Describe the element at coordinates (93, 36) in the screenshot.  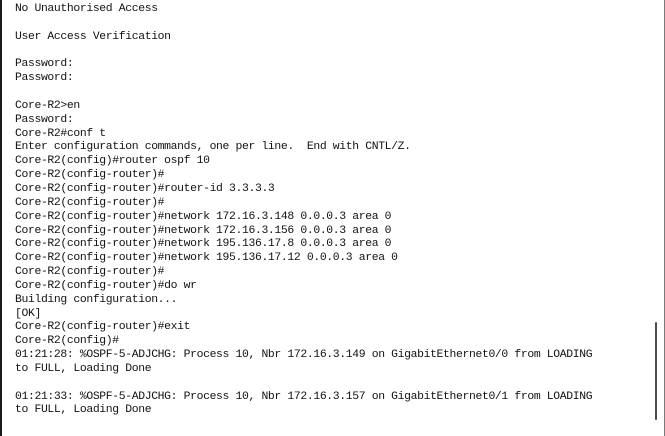
I see `terminal-line: User Access Verification` at that location.